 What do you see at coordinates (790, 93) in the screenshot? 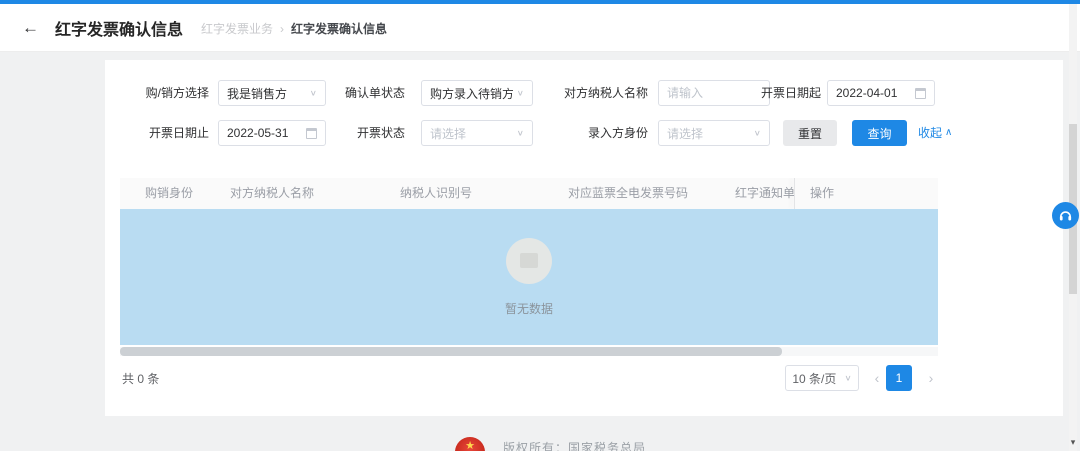
I see `invoice-date-start-label: 开票日期起` at bounding box center [790, 93].